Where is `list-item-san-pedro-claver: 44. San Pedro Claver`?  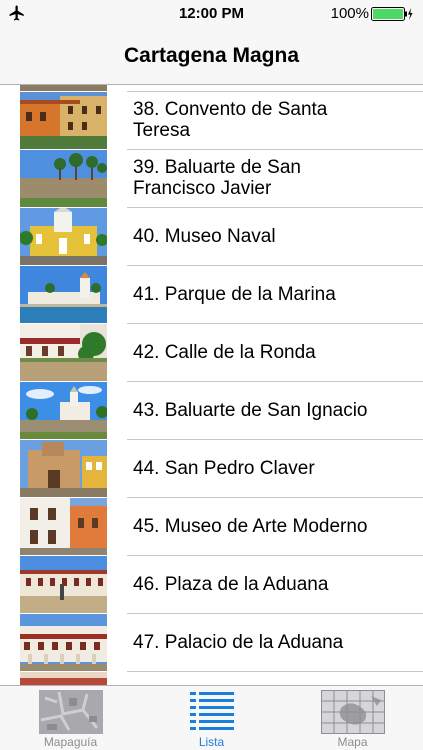
list-item-san-pedro-claver: 44. San Pedro Claver is located at coordinates (211, 469).